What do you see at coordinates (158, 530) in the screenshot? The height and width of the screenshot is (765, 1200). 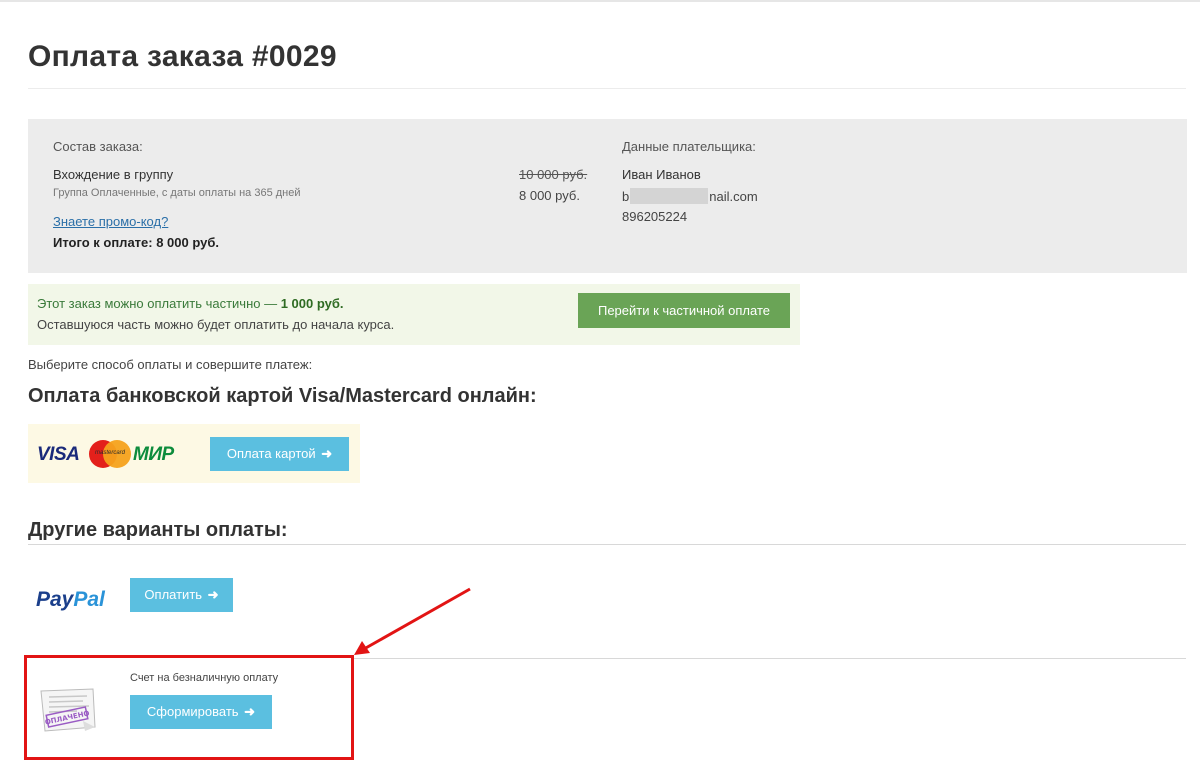 I see `other-payment-heading: Другие варианты оплаты:` at bounding box center [158, 530].